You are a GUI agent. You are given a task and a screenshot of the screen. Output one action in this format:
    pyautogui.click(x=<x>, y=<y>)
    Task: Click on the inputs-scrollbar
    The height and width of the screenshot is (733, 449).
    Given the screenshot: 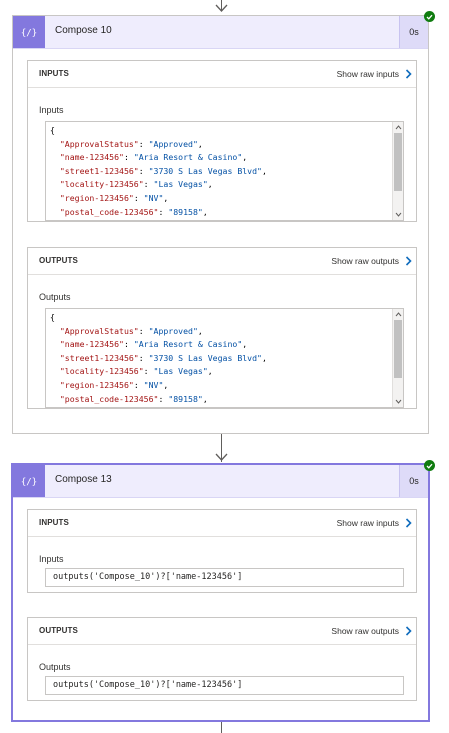 What is the action you would take?
    pyautogui.click(x=397, y=171)
    